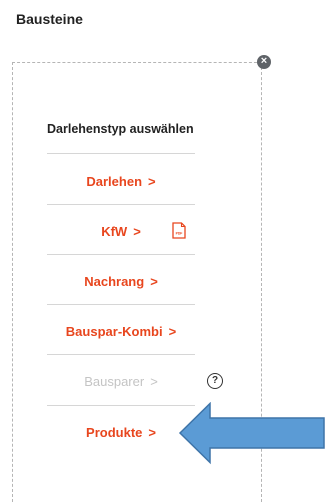  Describe the element at coordinates (114, 281) in the screenshot. I see `item-label: Nachrang` at that location.